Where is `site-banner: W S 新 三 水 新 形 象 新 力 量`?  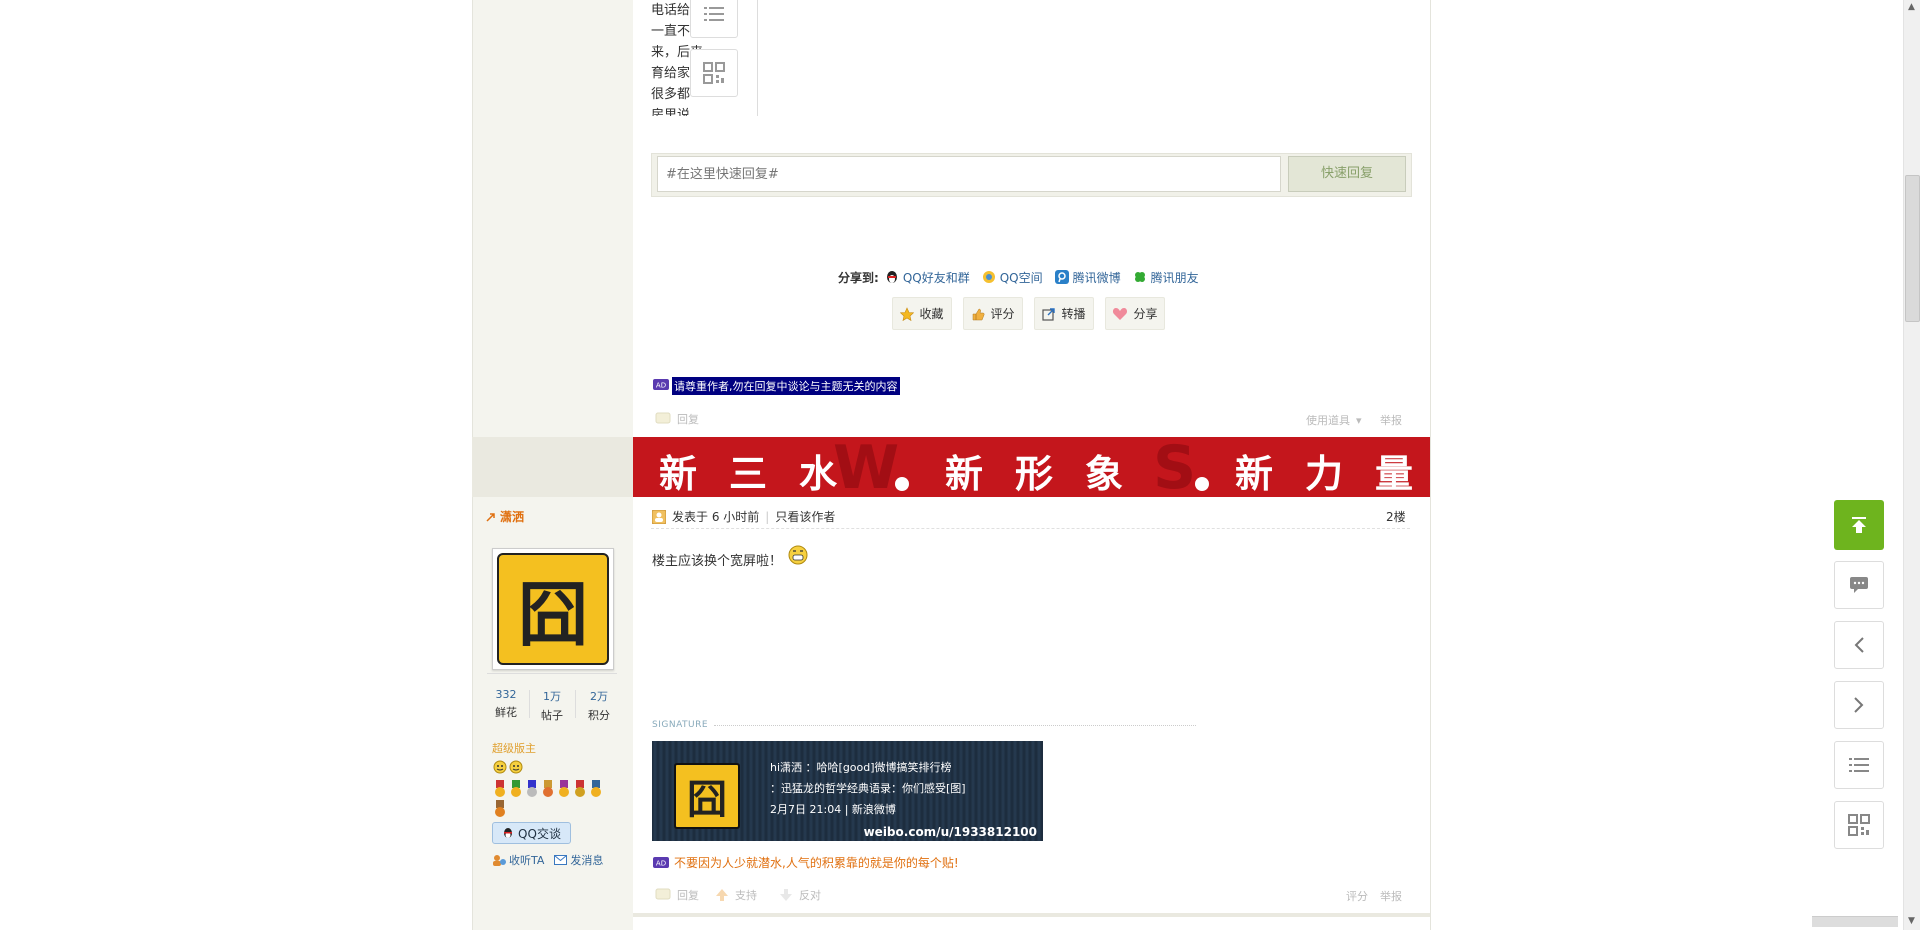 site-banner: W S 新 三 水 新 形 象 新 力 量 is located at coordinates (1031, 467).